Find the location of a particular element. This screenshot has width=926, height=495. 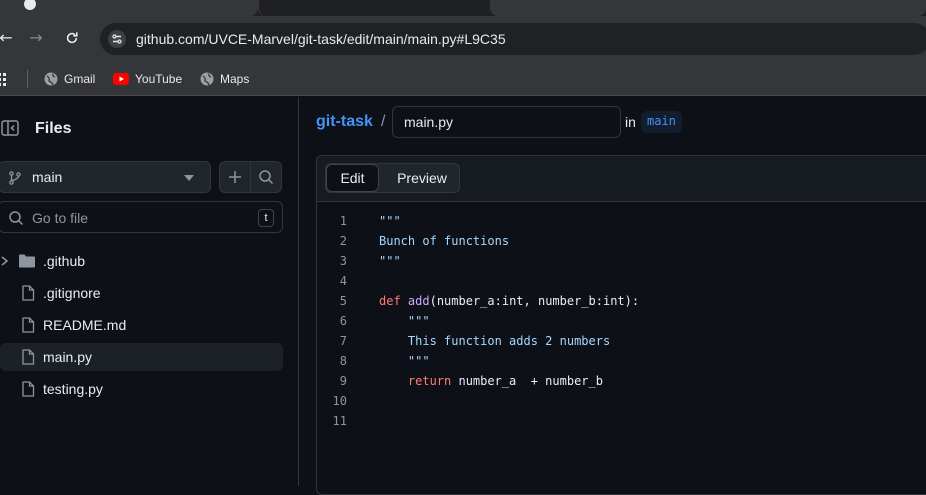

code-line: 2 Bunch of functions is located at coordinates (621, 241).